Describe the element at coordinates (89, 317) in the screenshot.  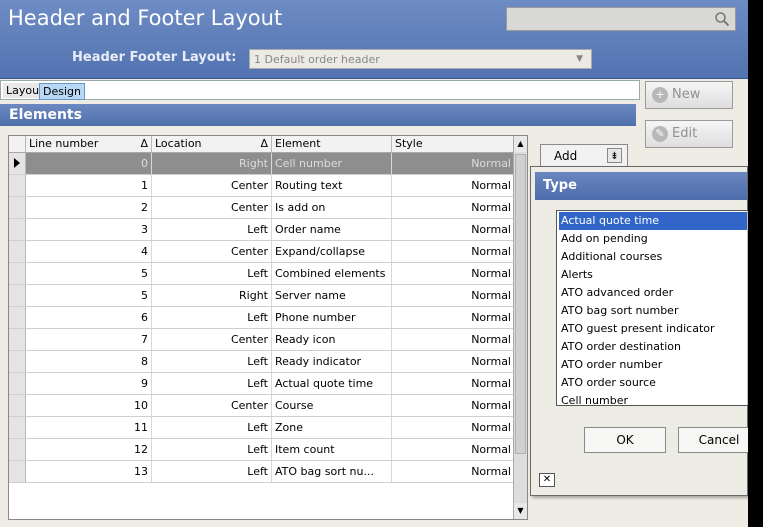
I see `cell-line-number: 6` at that location.